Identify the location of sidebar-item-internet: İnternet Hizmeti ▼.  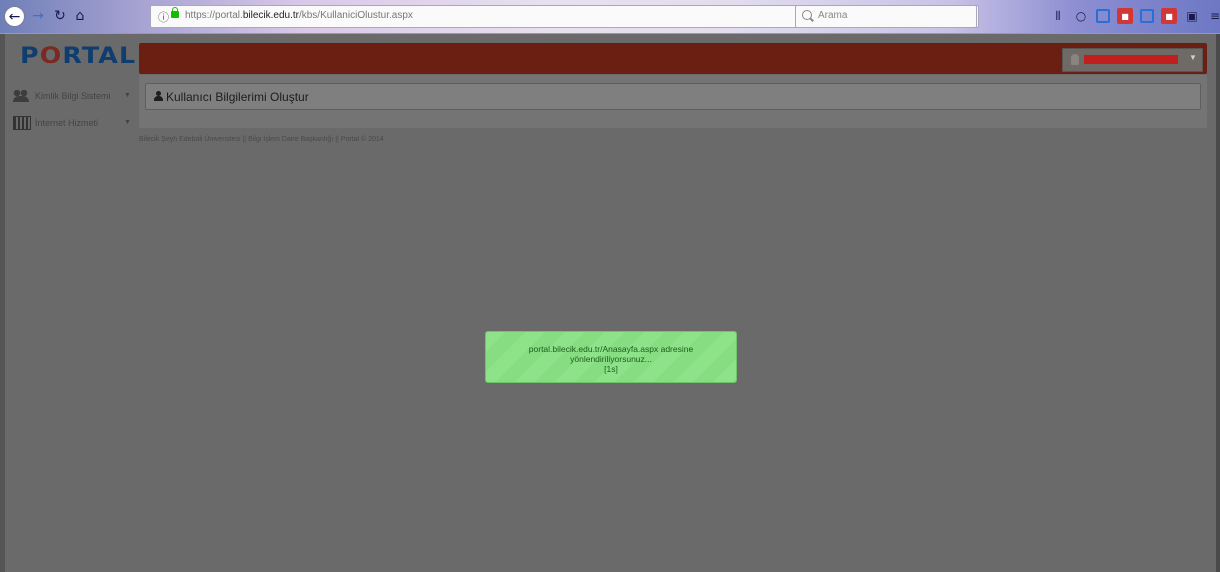
(72, 122).